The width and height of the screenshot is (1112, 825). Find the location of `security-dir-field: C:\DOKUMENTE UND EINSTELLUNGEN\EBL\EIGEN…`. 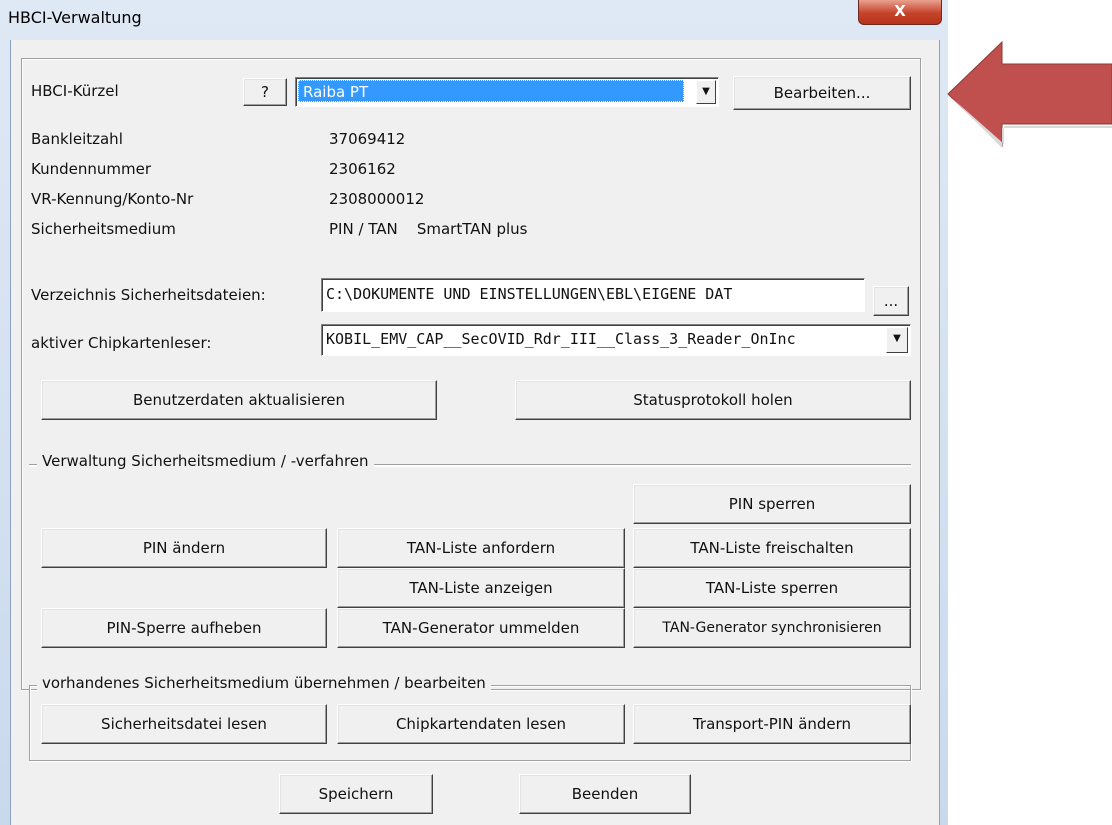

security-dir-field: C:\DOKUMENTE UND EINSTELLUNGEN\EBL\EIGEN… is located at coordinates (593, 295).